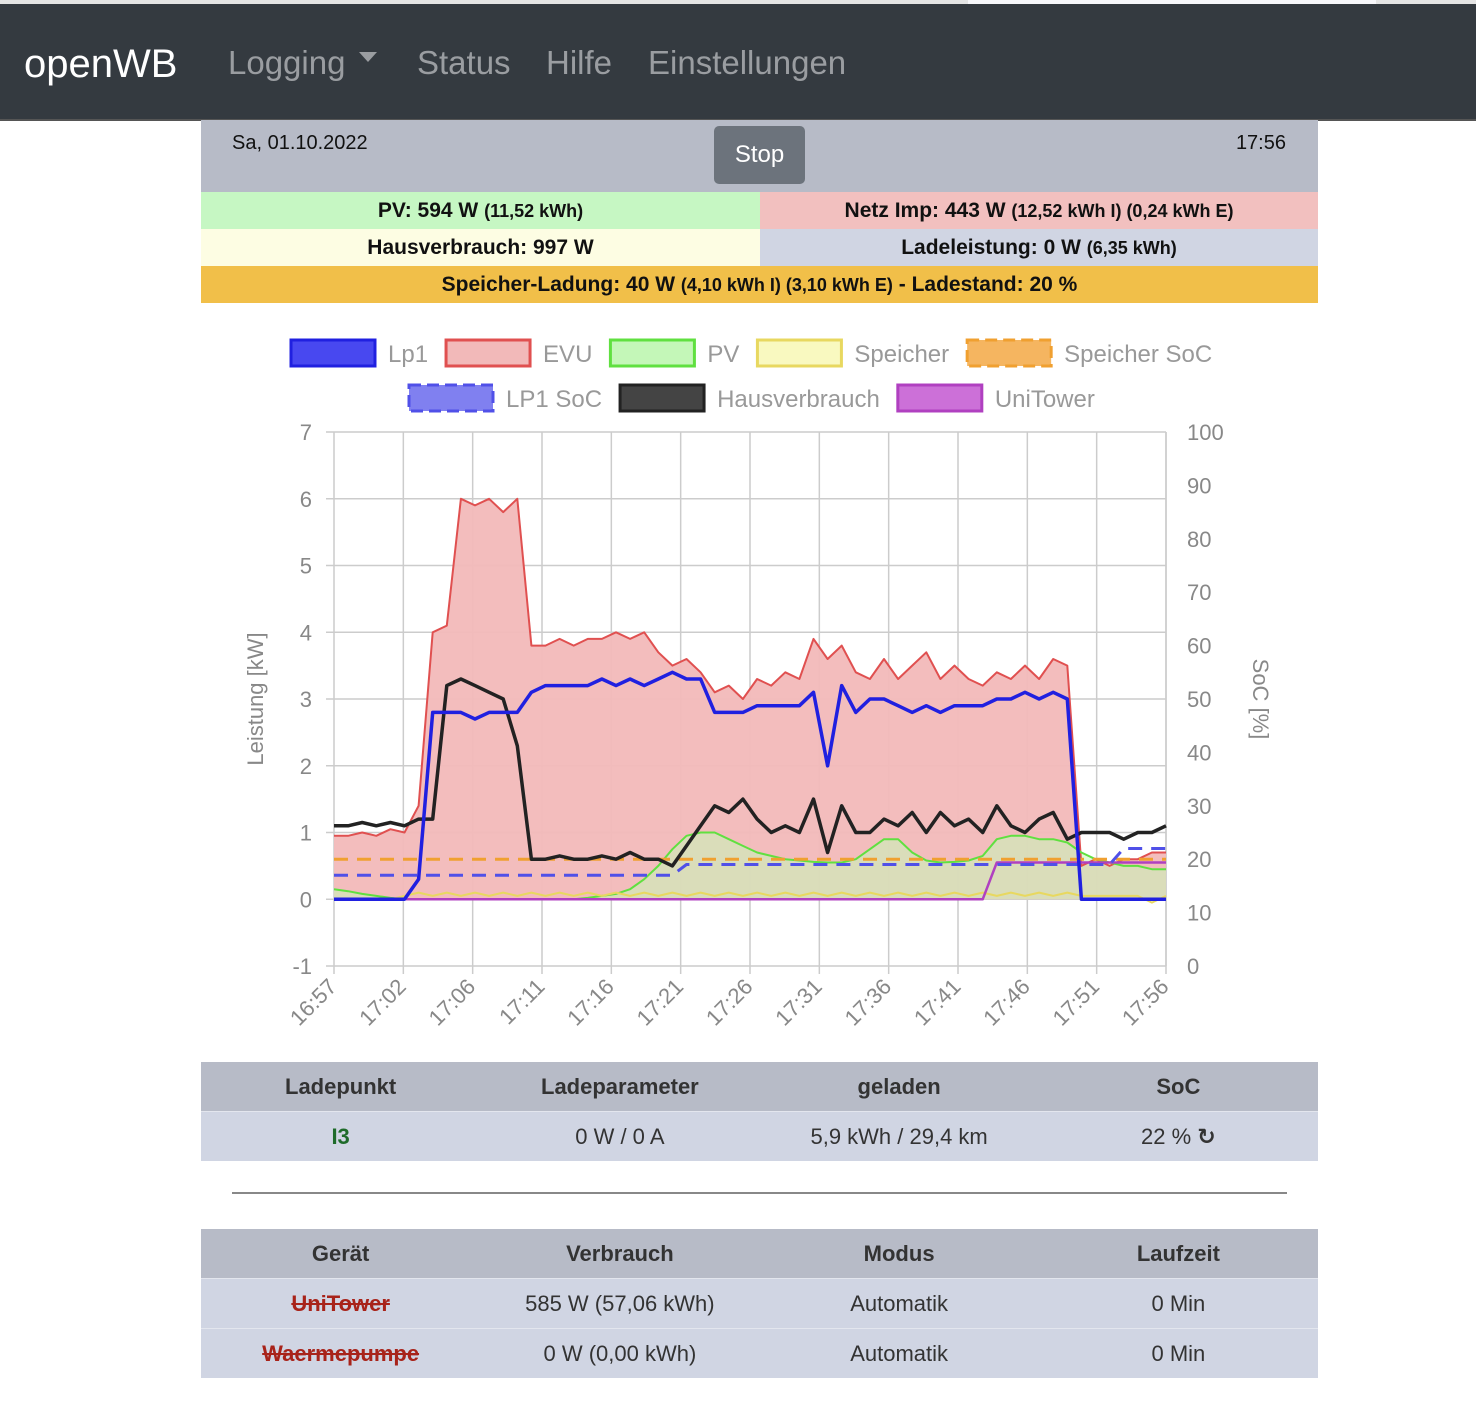  Describe the element at coordinates (759, 1086) in the screenshot. I see `table-header: Ladepunkt Ladeparameter geladen SoC` at that location.